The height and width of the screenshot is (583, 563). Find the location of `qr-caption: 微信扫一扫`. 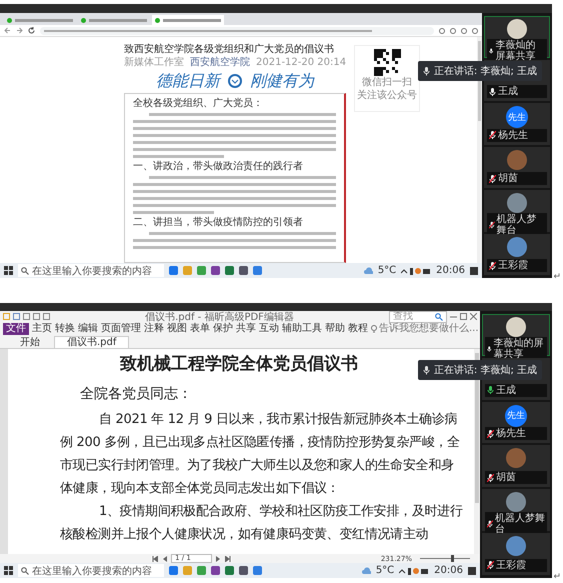

qr-caption: 微信扫一扫 is located at coordinates (387, 83).